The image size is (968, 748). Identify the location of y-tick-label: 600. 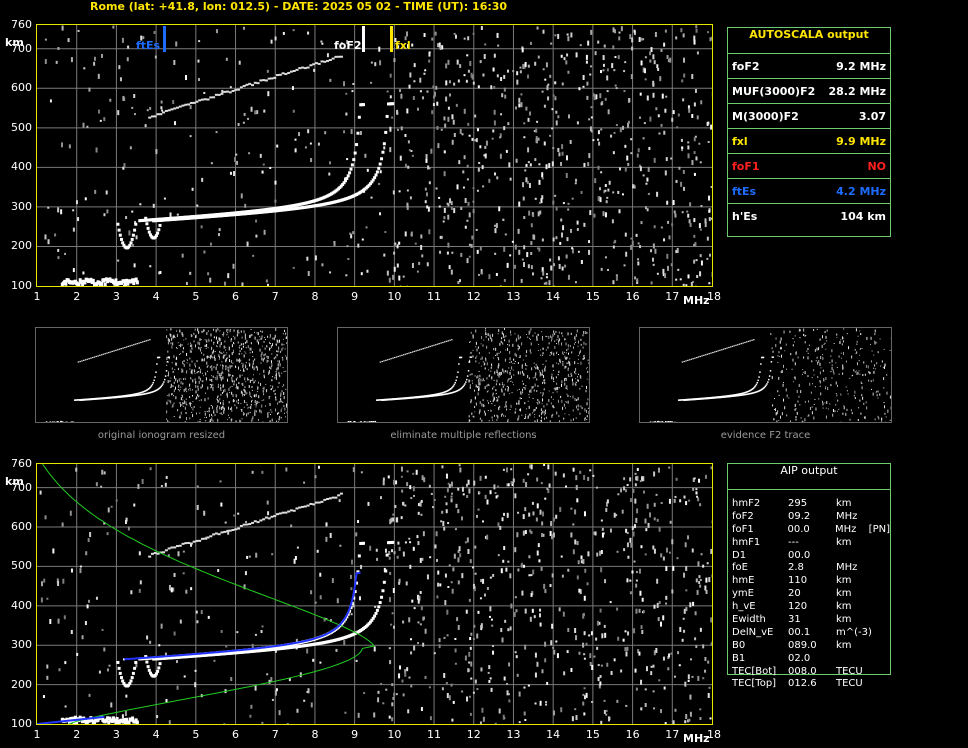
(21, 88).